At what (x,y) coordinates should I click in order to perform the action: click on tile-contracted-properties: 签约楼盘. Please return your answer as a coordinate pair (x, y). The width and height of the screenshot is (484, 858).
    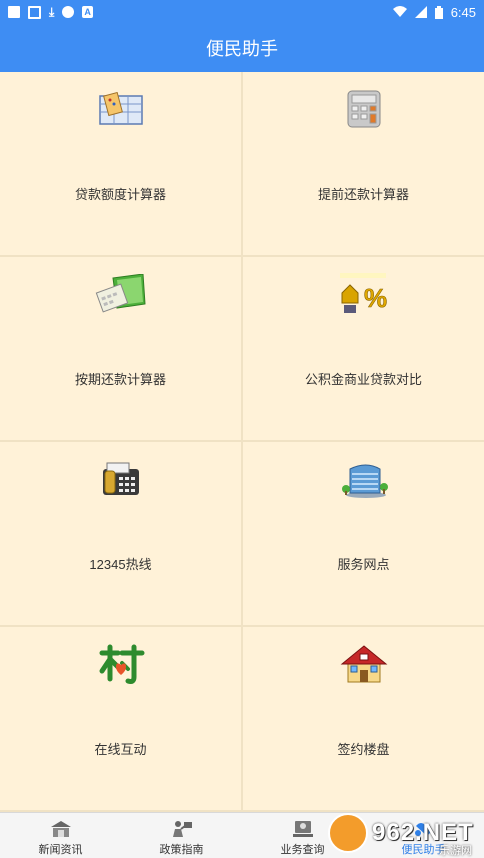
    Looking at the image, I should click on (363, 718).